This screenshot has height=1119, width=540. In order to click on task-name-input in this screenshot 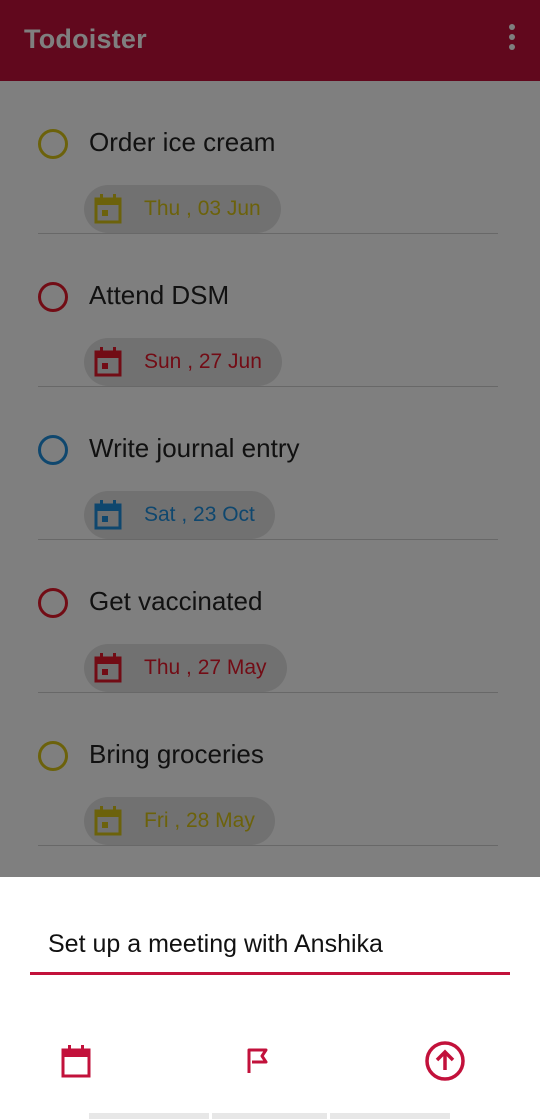, I will do `click(270, 951)`.